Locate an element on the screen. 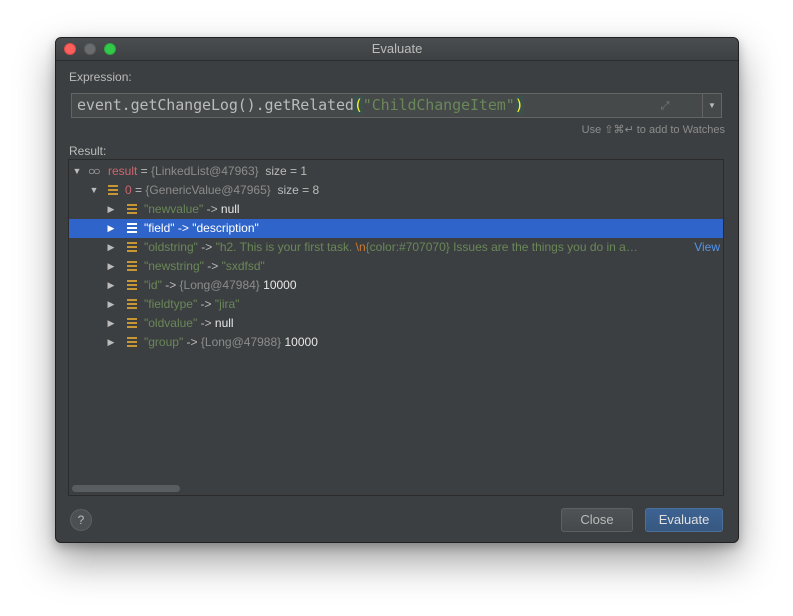 The image size is (793, 616). tree-row-entry: ▶ "newstring" -> "sxdfsd" is located at coordinates (396, 266).